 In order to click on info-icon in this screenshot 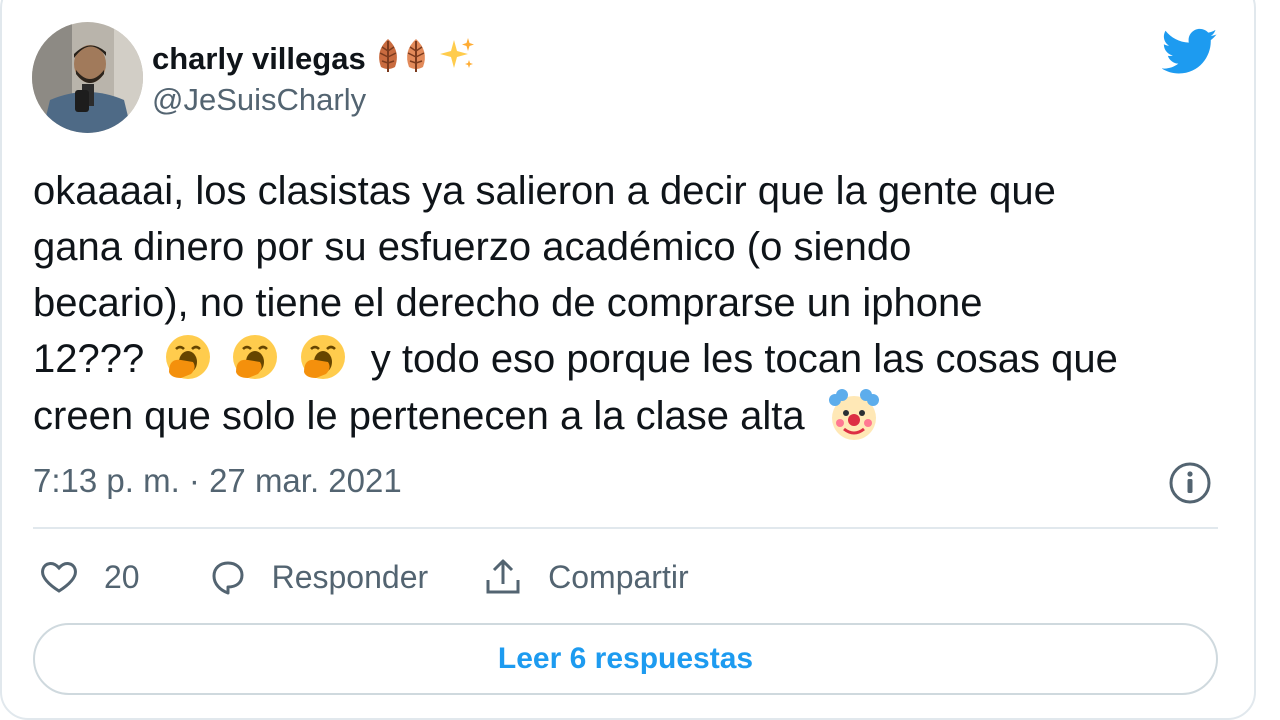, I will do `click(1190, 483)`.